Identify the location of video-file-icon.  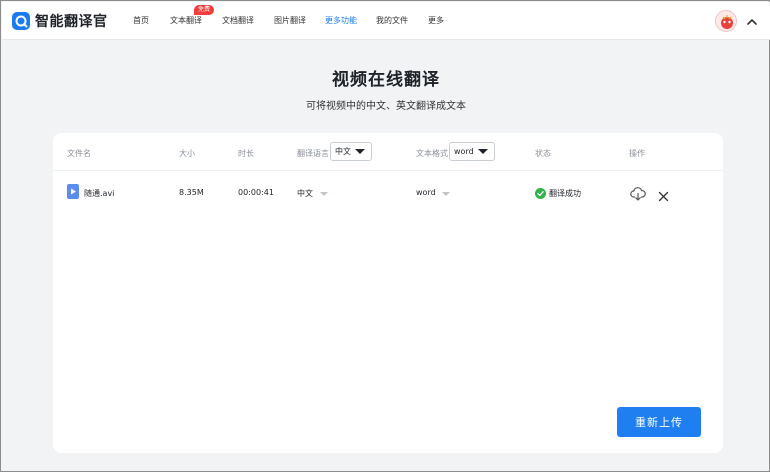
(73, 191).